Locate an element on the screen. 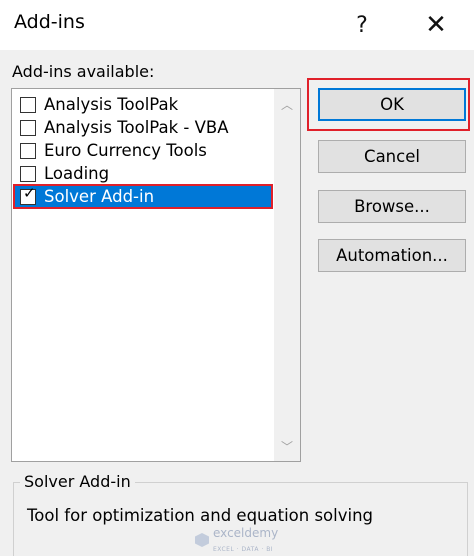 The height and width of the screenshot is (556, 474). ok-button: OK is located at coordinates (392, 104).